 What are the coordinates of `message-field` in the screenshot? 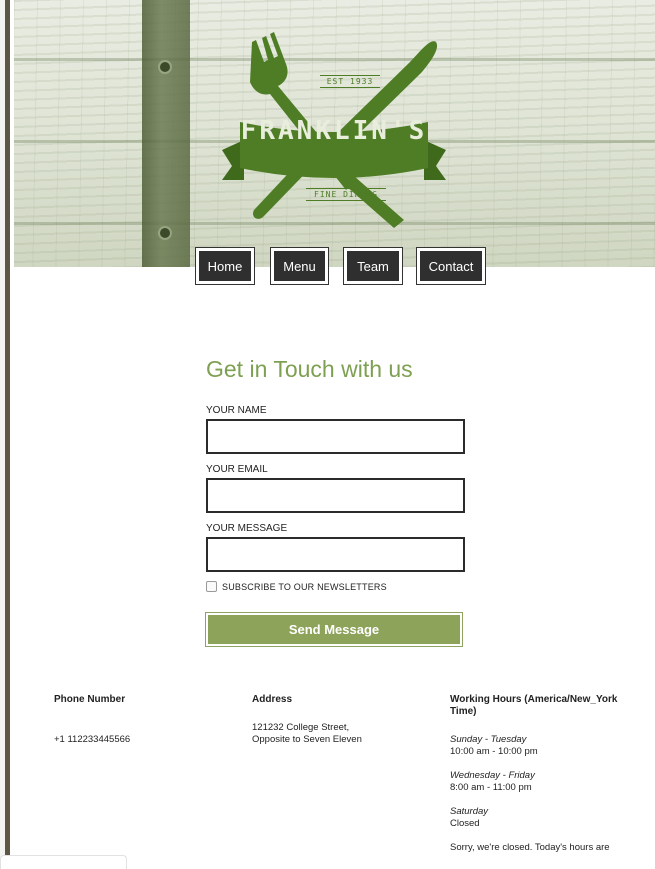 It's located at (335, 554).